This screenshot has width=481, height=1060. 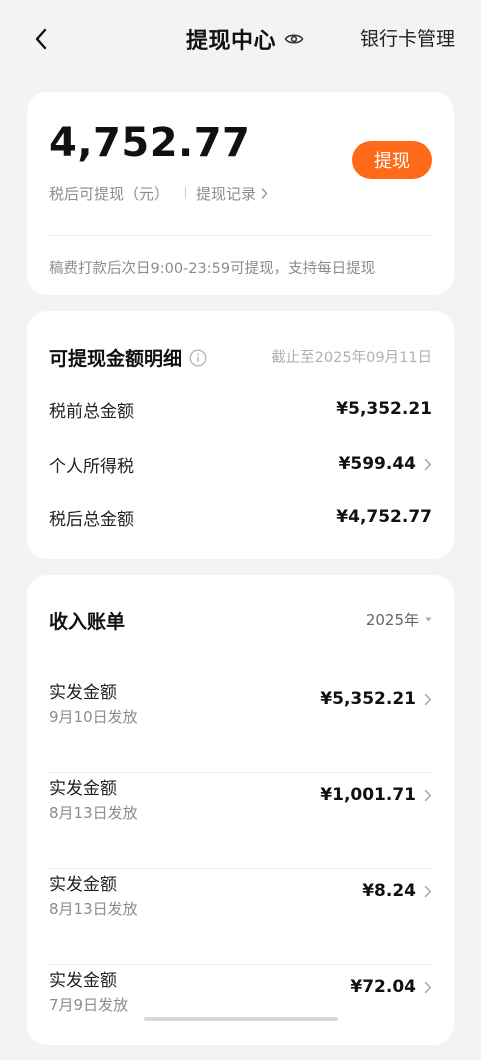 What do you see at coordinates (91, 466) in the screenshot?
I see `detail-row-label: 个人所得税` at bounding box center [91, 466].